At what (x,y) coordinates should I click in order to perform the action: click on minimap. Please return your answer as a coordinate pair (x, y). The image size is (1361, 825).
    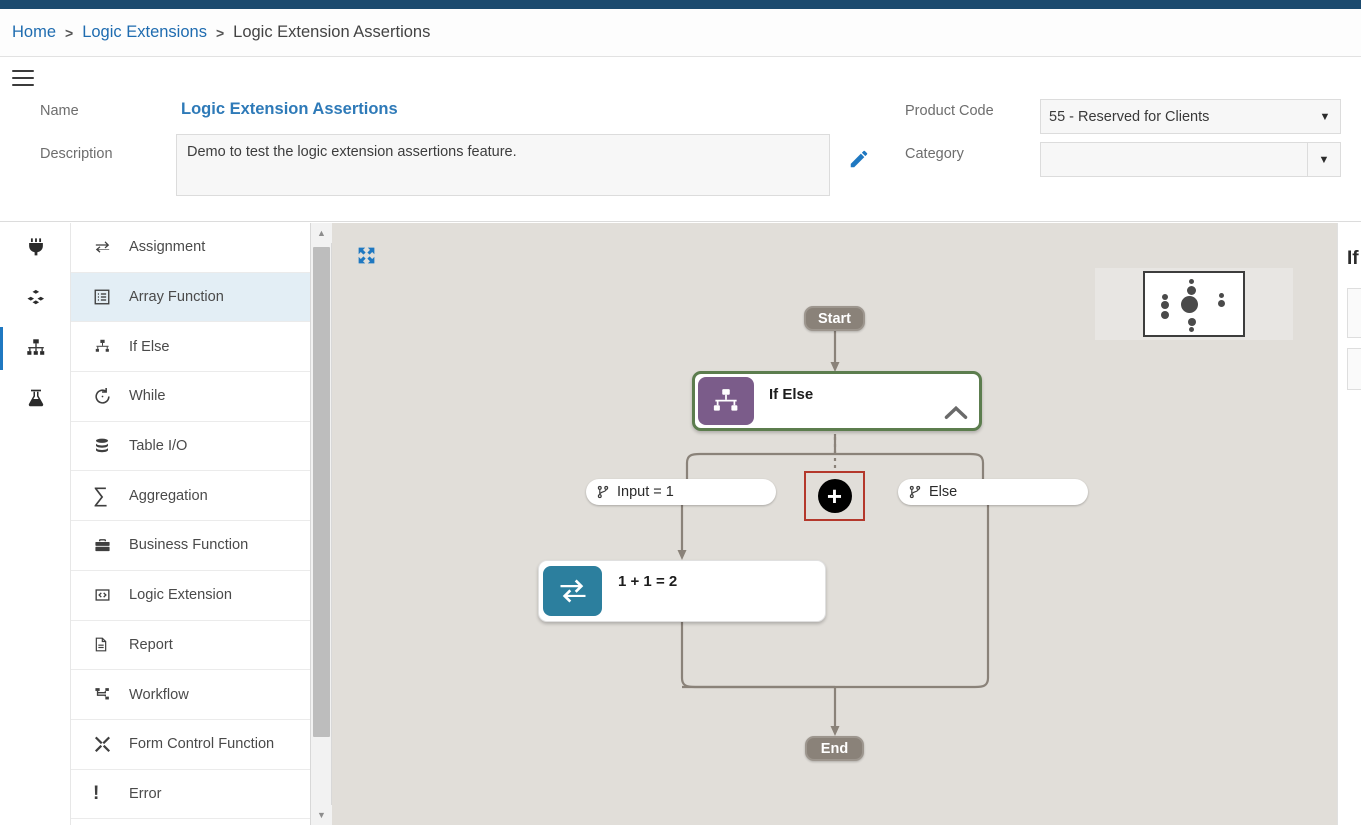
    Looking at the image, I should click on (1194, 304).